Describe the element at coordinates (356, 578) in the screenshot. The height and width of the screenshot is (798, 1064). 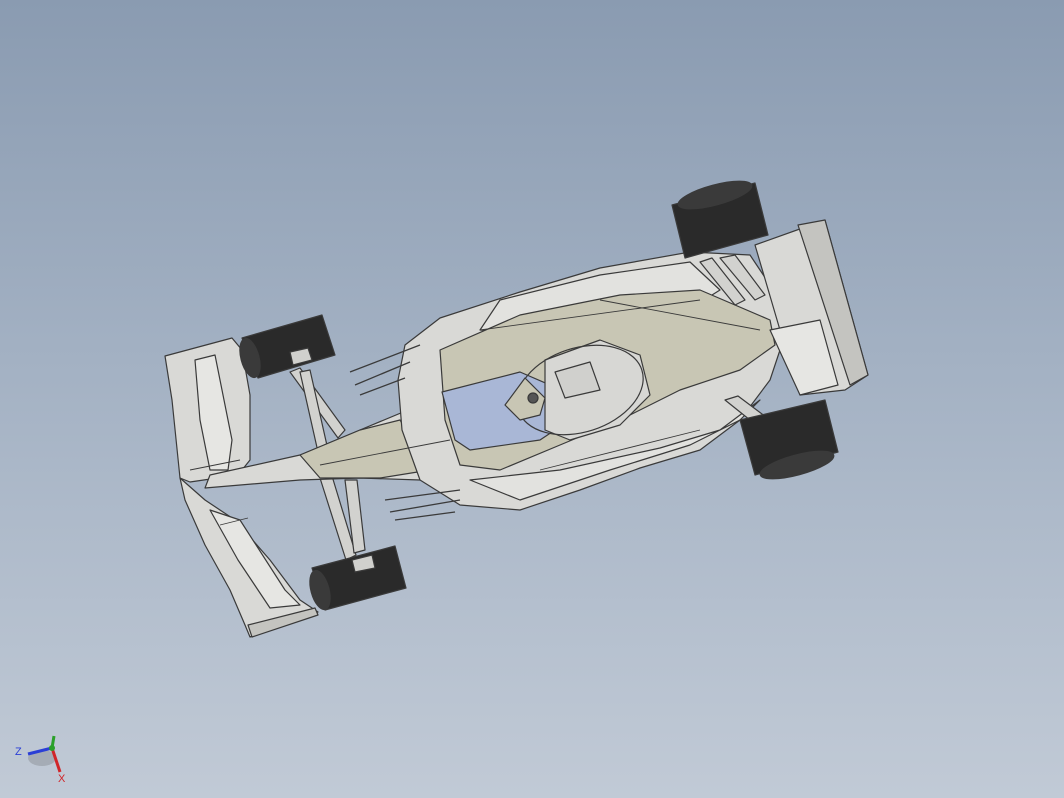
I see `front-right-wheel` at that location.